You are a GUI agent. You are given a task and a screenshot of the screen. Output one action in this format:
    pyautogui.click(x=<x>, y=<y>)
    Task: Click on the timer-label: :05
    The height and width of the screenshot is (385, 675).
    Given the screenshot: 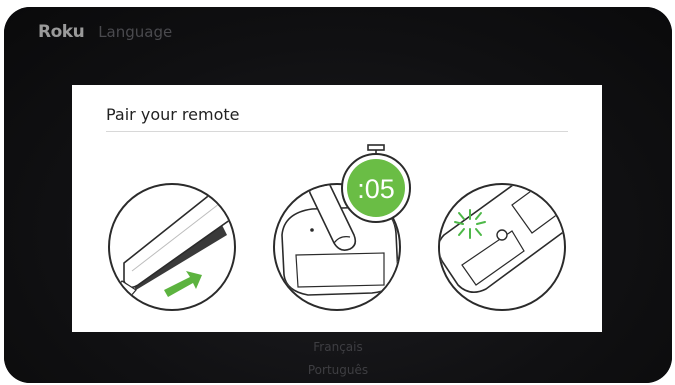 What is the action you would take?
    pyautogui.click(x=376, y=189)
    